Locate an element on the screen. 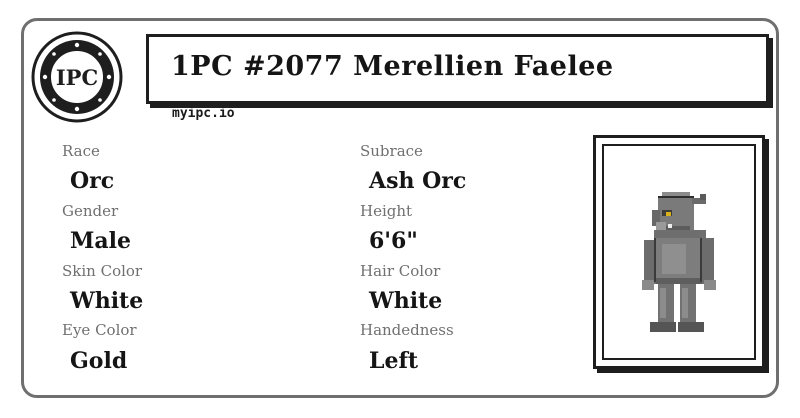 This screenshot has width=800, height=418. handedness-value: Left is located at coordinates (394, 361).